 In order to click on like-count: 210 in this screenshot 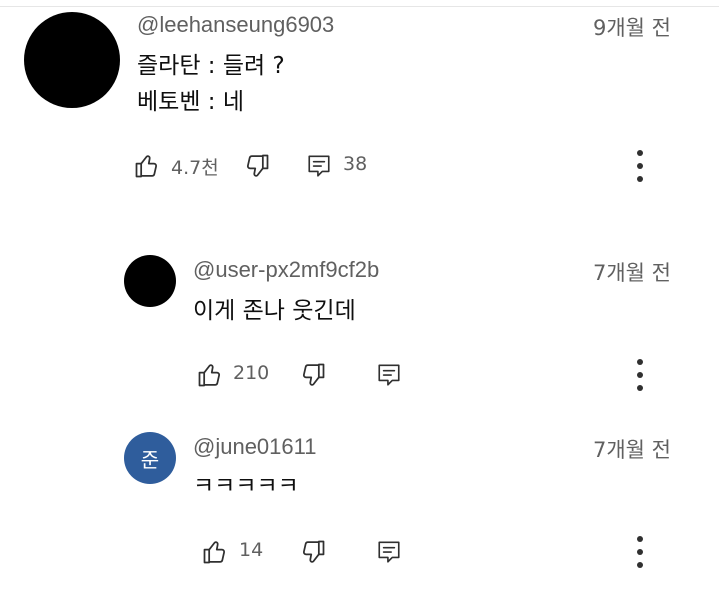, I will do `click(251, 373)`.